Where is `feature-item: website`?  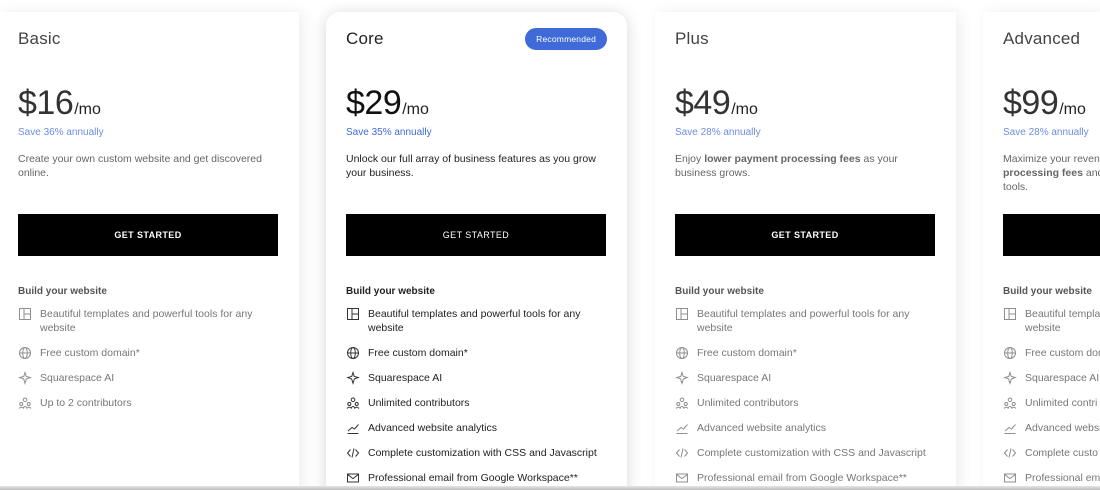
feature-item: website is located at coordinates (1043, 328).